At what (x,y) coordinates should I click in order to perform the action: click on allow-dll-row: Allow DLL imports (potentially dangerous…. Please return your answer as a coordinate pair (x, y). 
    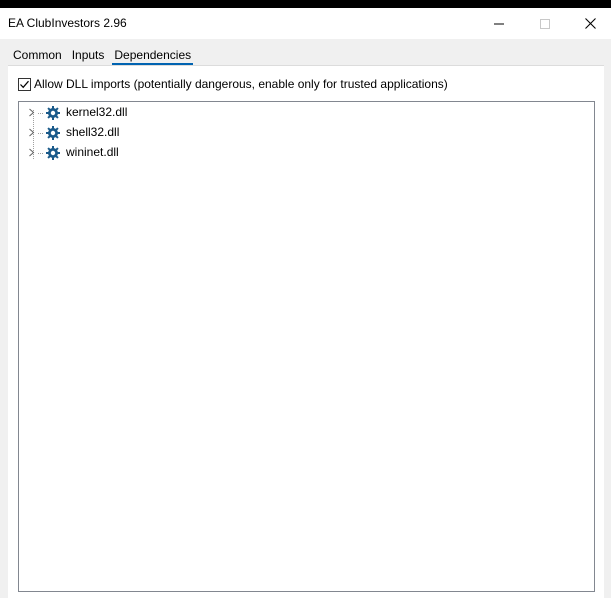
    Looking at the image, I should click on (233, 84).